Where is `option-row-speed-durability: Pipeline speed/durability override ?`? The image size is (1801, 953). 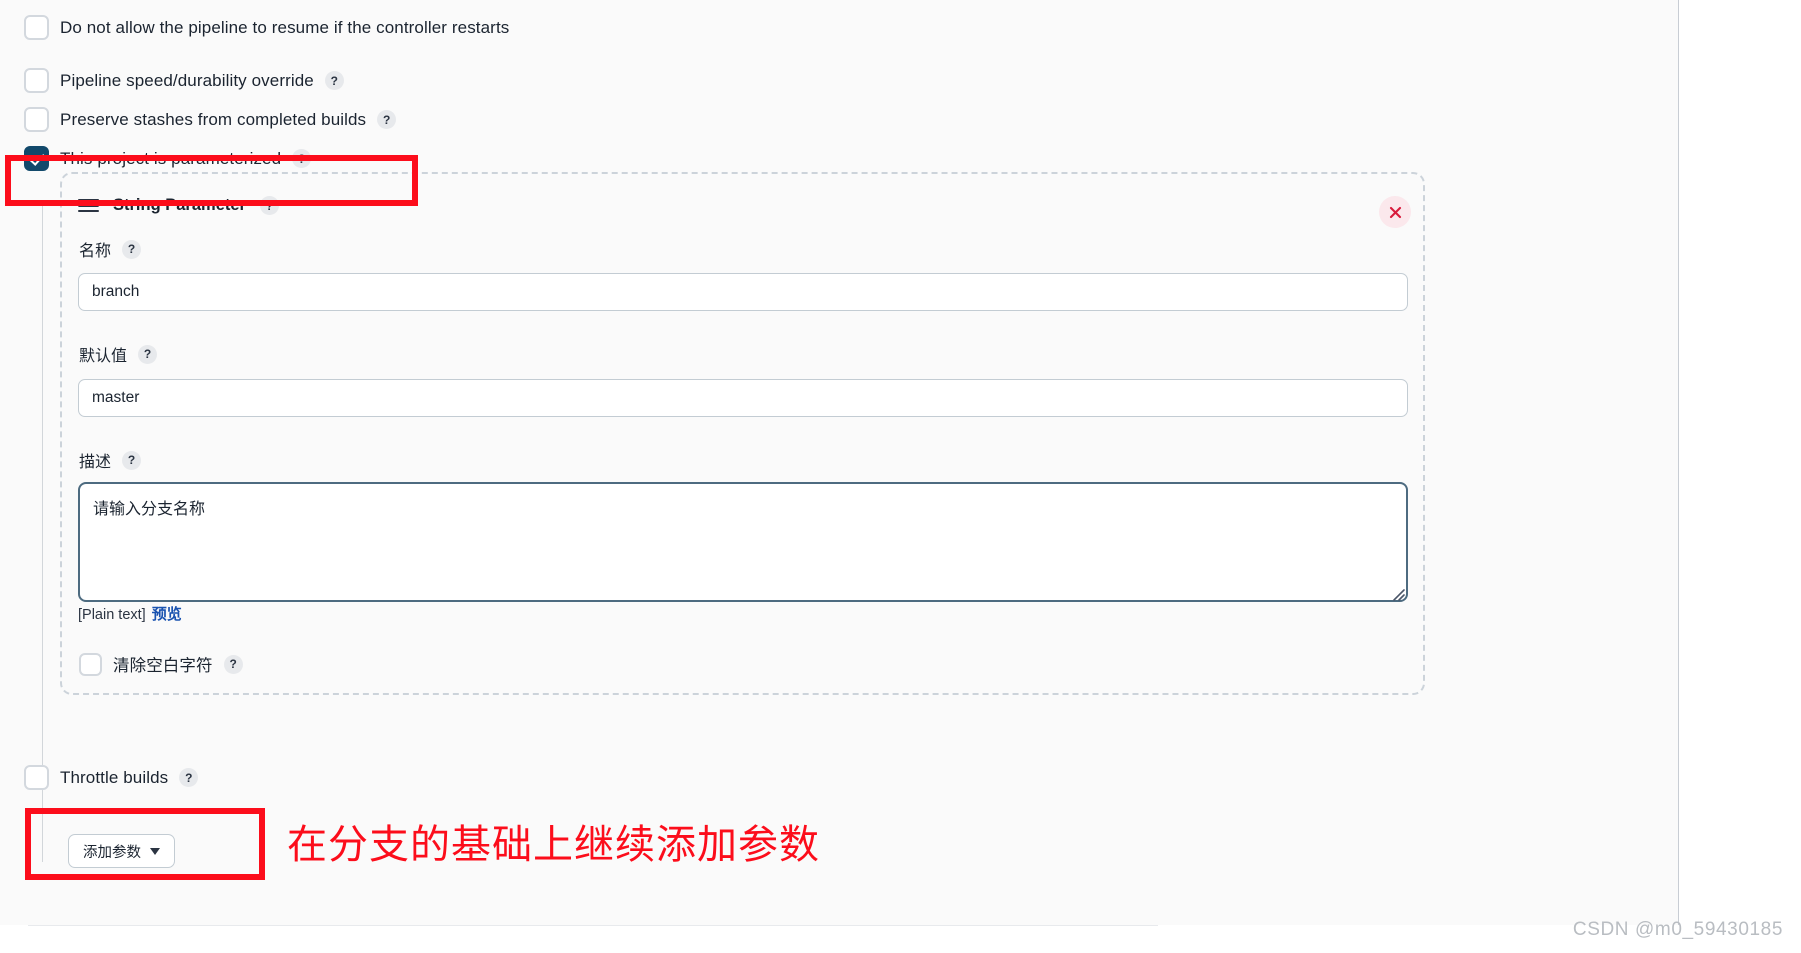
option-row-speed-durability: Pipeline speed/durability override ? is located at coordinates (184, 80).